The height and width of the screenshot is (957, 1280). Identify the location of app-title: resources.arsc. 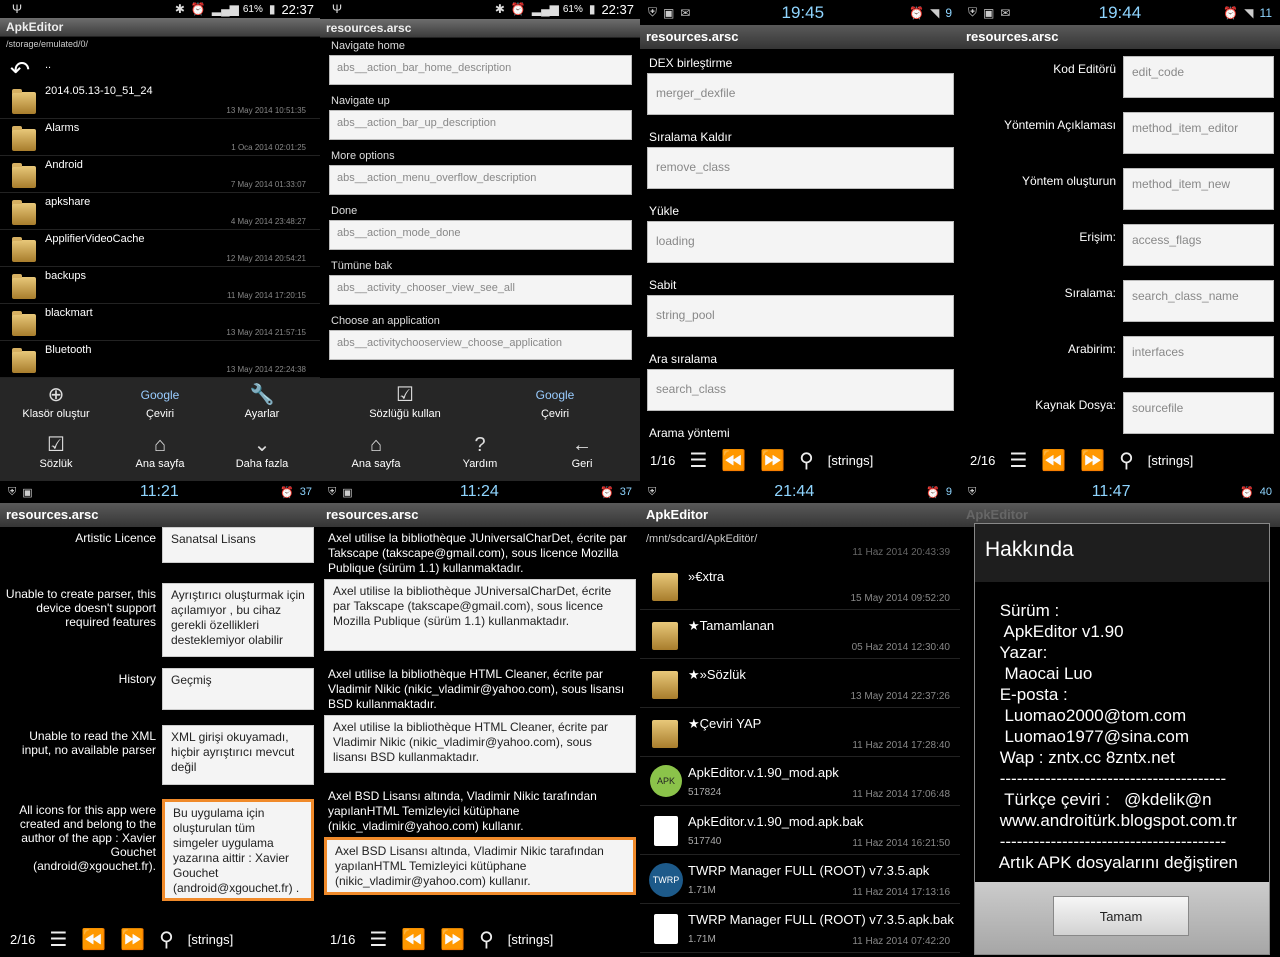
(1120, 37).